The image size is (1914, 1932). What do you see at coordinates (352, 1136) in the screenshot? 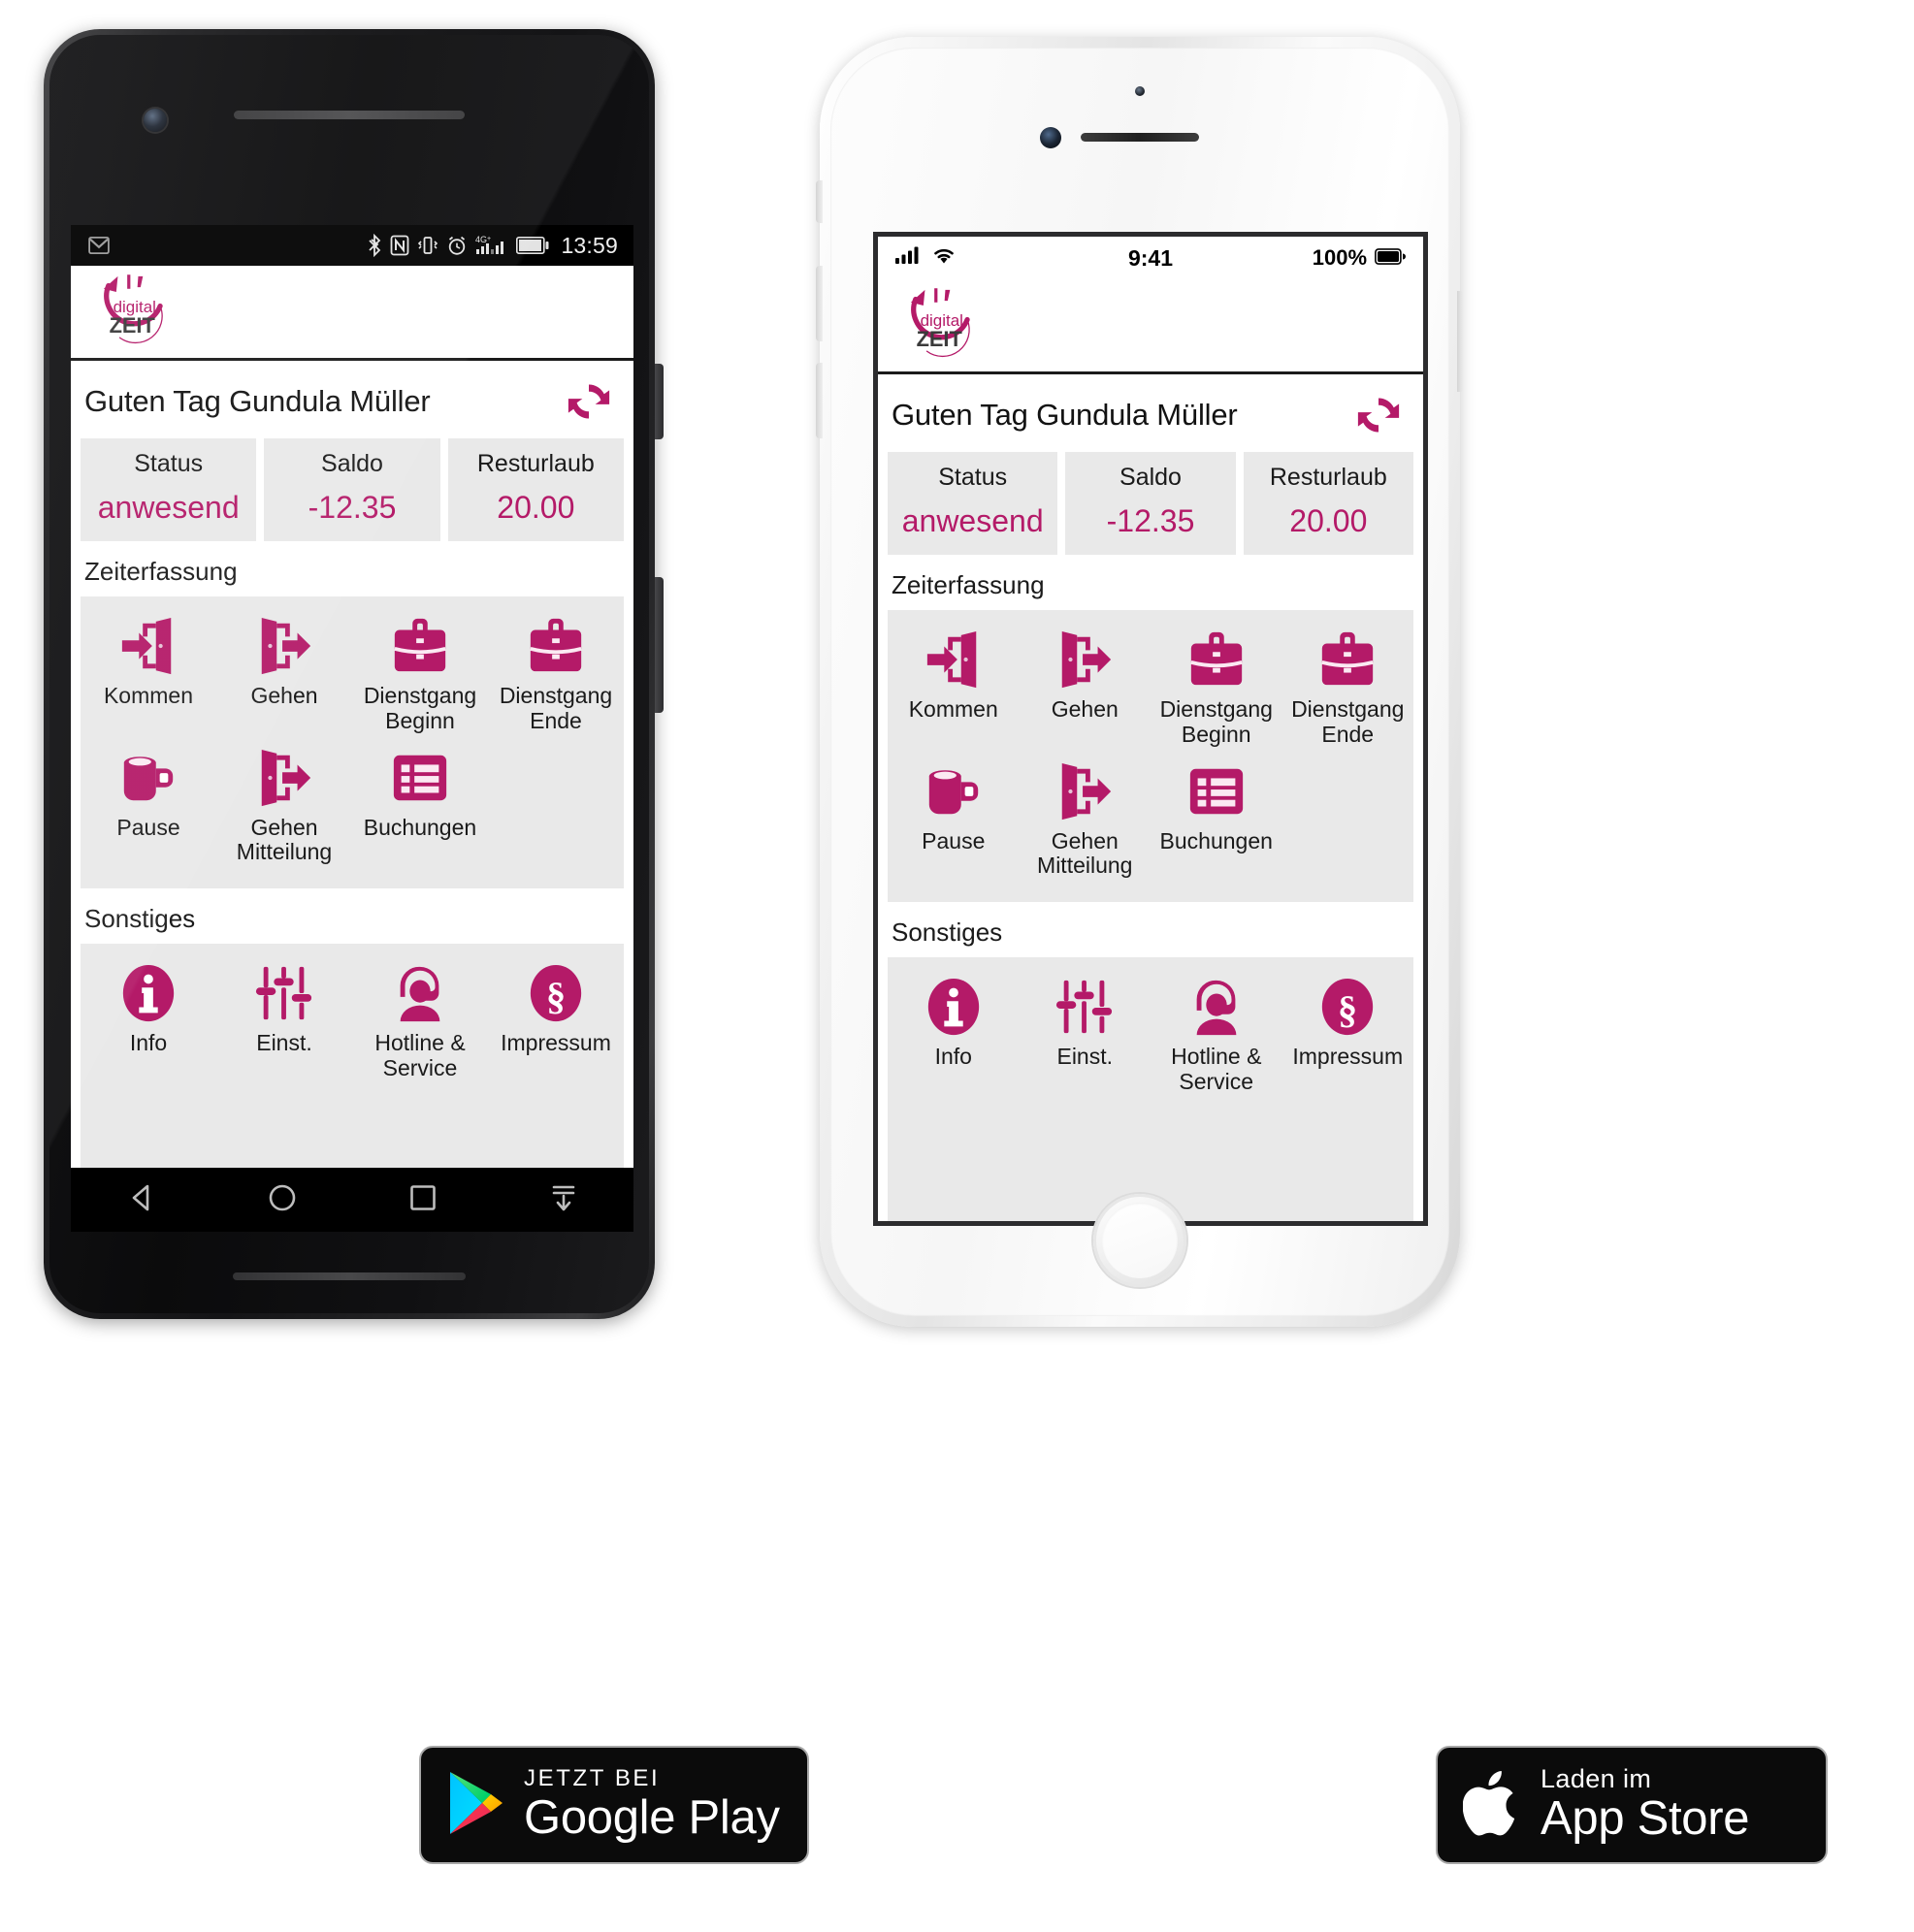
I see `panel-filler` at bounding box center [352, 1136].